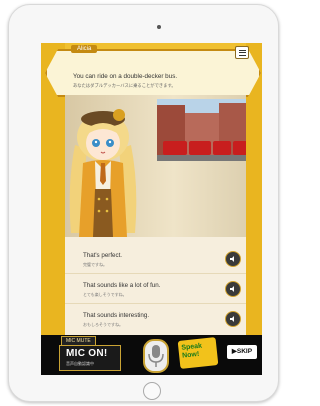 This screenshot has height=406, width=320. I want to click on menu-button, so click(242, 52).